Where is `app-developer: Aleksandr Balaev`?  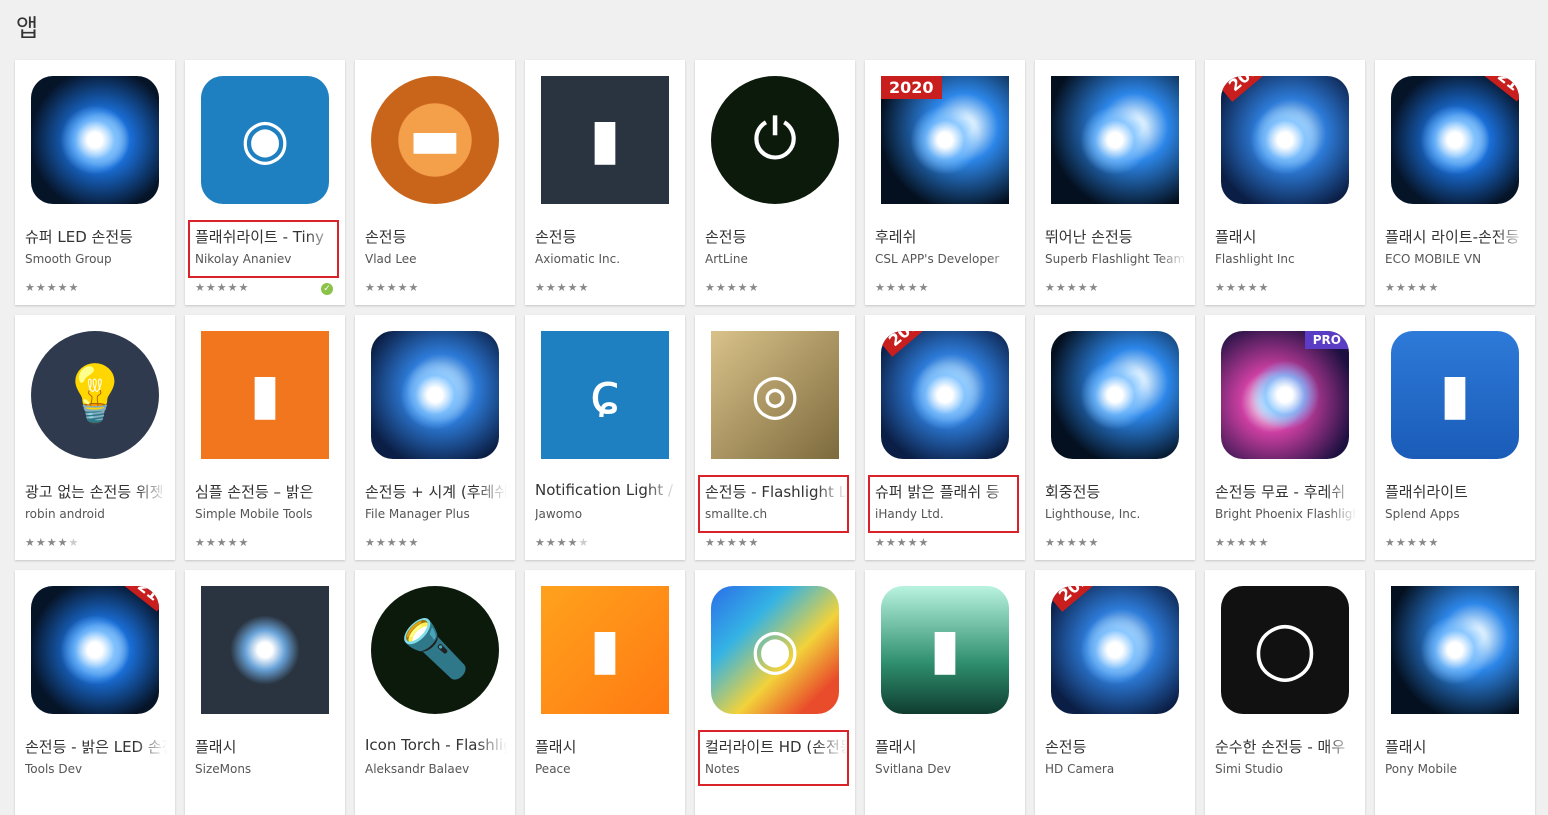
app-developer: Aleksandr Balaev is located at coordinates (436, 769).